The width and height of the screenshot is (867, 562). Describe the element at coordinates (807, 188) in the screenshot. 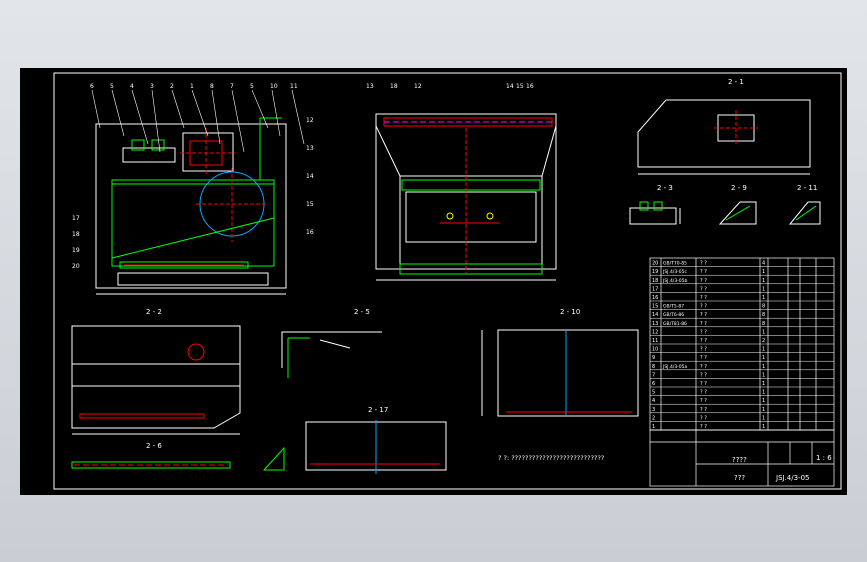

I see `view-label-2-11: 2 - 11` at that location.